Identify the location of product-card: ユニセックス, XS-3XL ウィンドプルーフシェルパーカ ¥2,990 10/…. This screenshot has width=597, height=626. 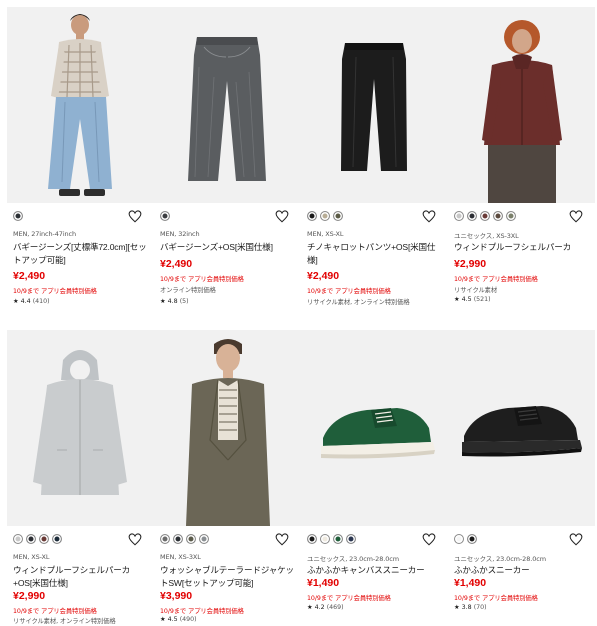
(521, 157).